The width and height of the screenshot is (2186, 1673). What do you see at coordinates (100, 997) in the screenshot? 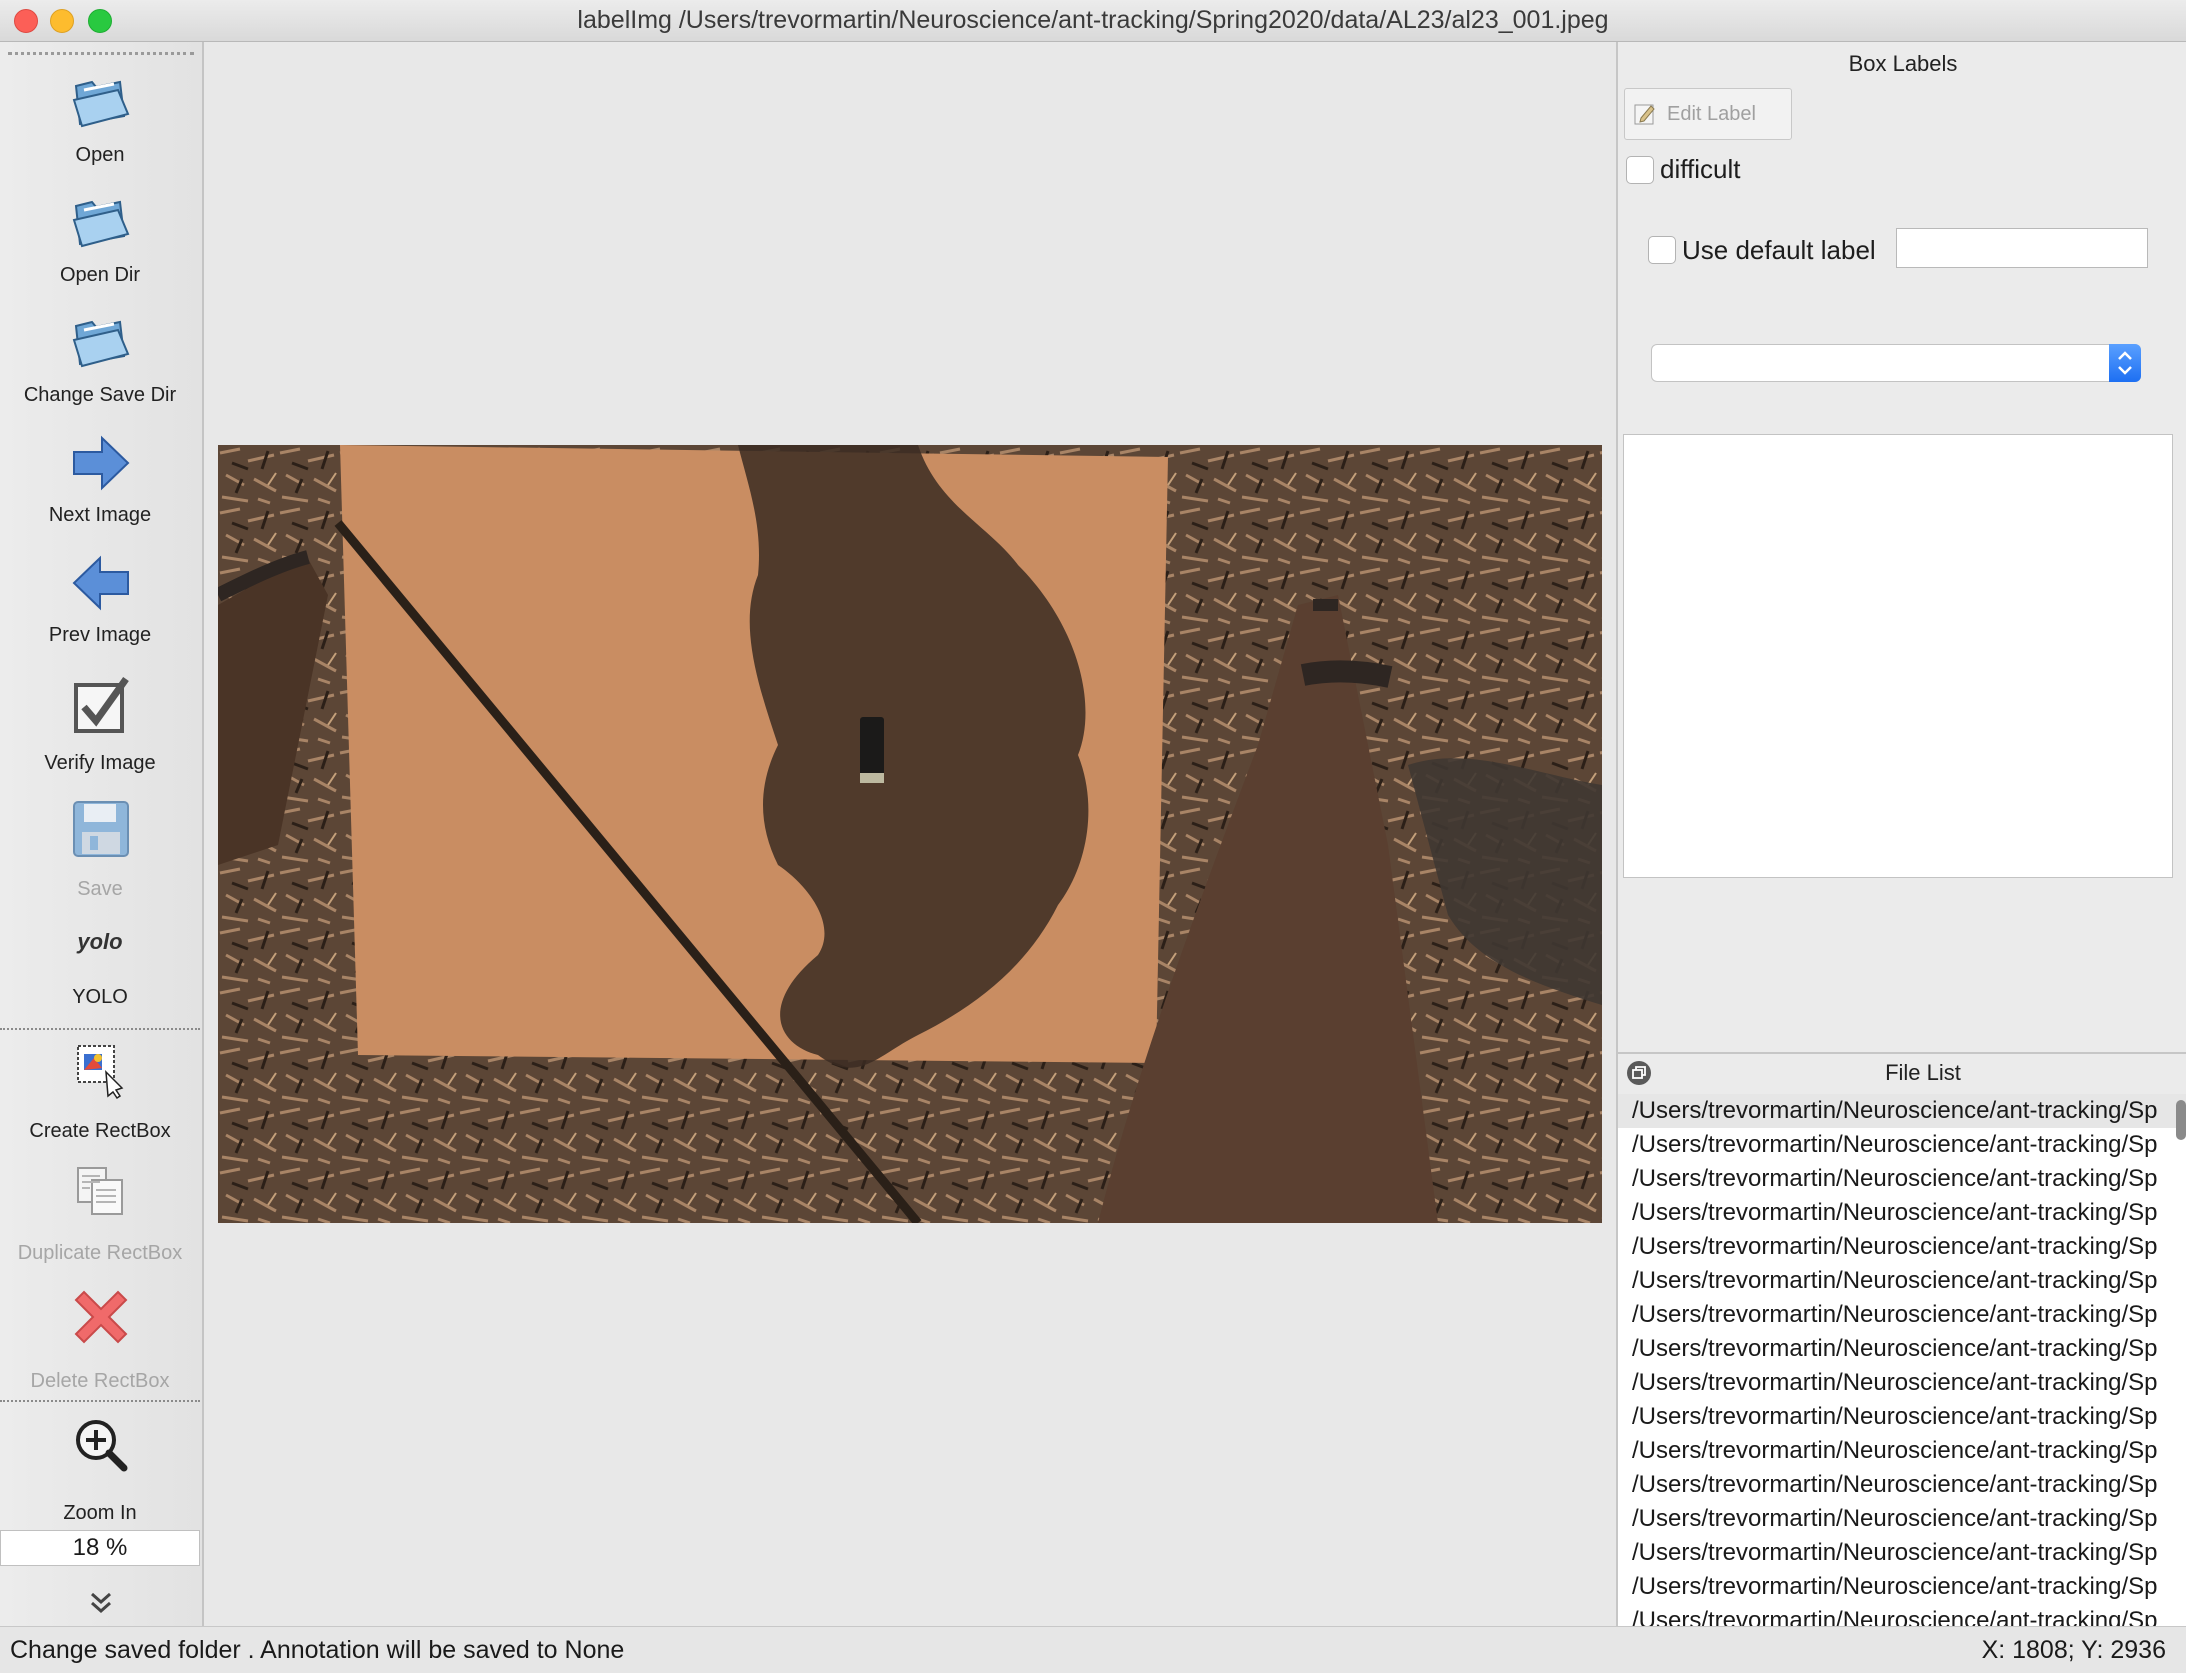
I see `yolo-label: YOLO` at bounding box center [100, 997].